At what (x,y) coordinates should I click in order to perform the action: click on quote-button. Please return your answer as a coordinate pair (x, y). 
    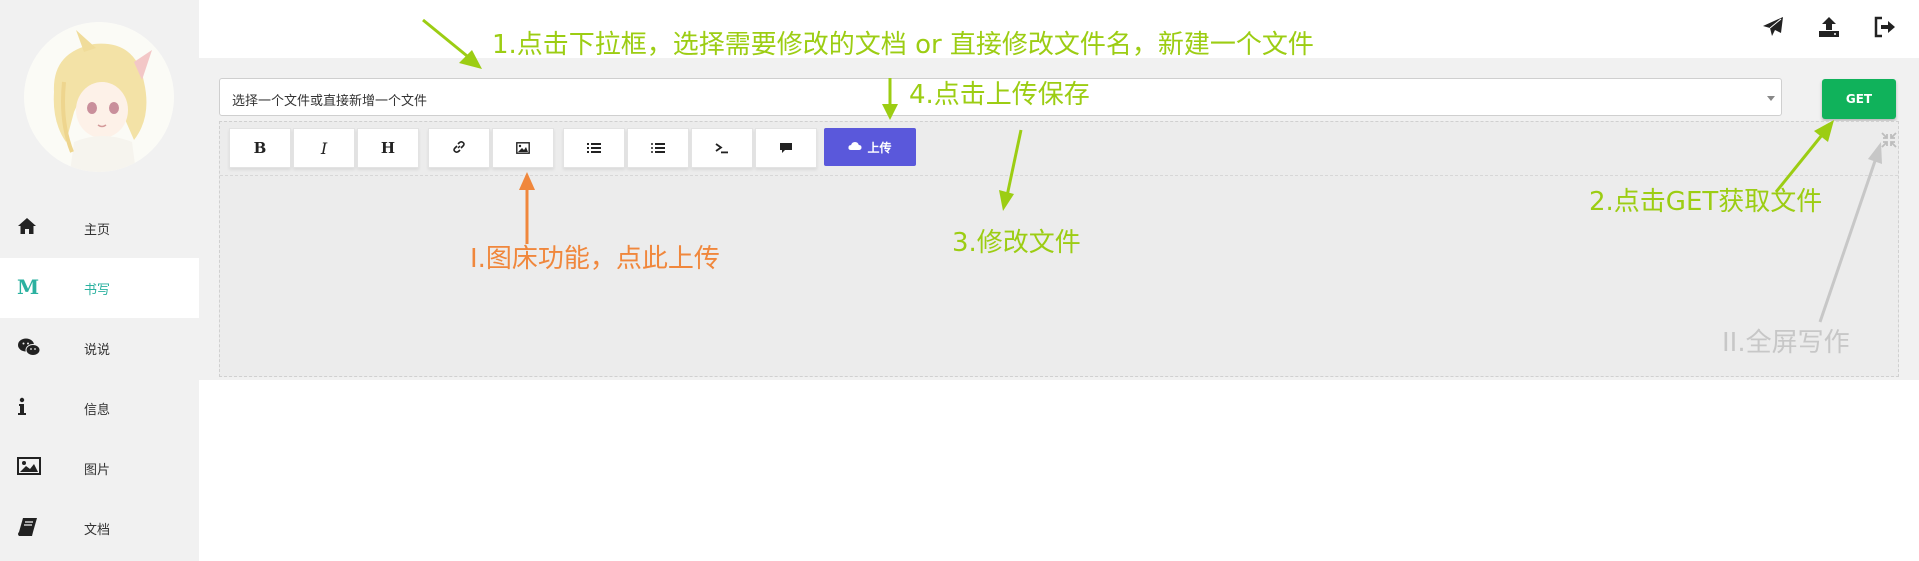
    Looking at the image, I should click on (786, 148).